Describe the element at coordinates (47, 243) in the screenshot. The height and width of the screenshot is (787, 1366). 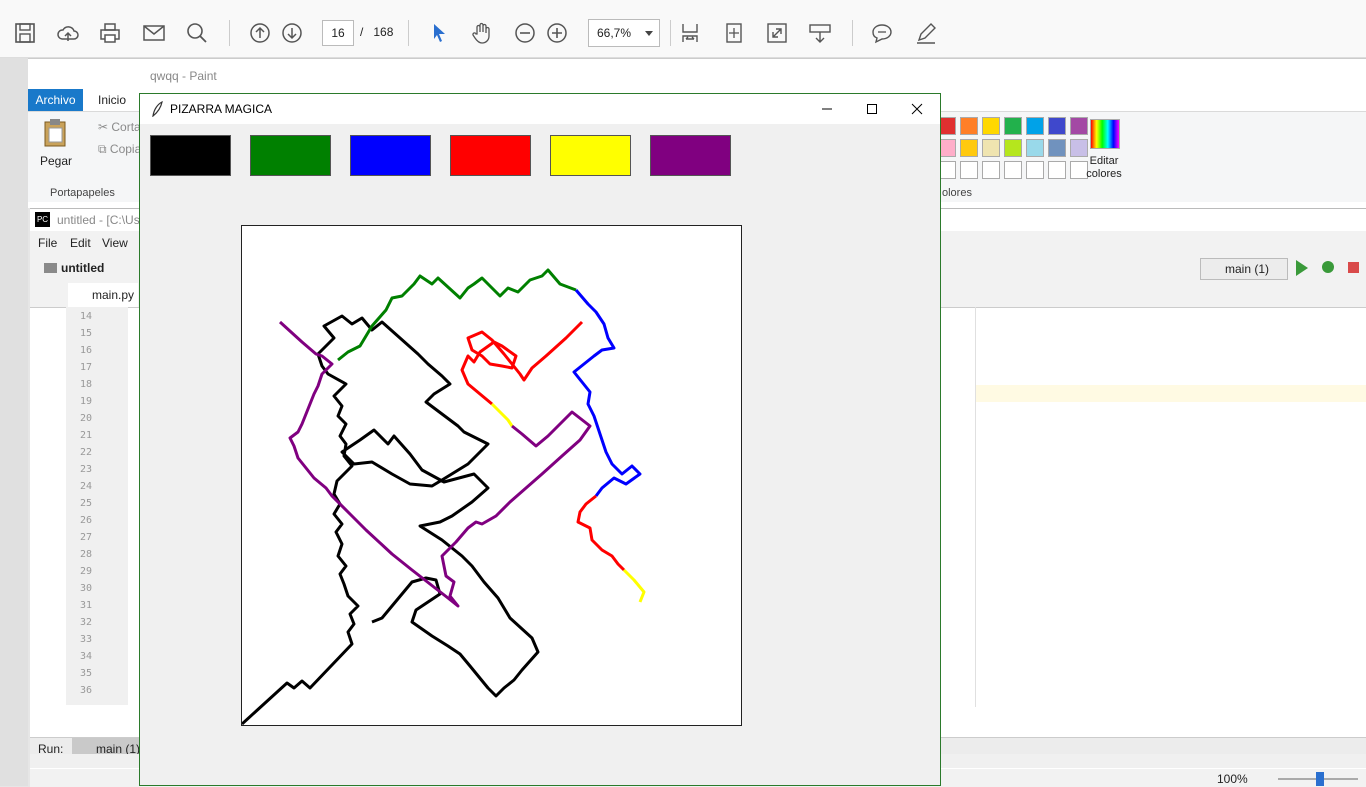
I see `menu-file: File` at that location.